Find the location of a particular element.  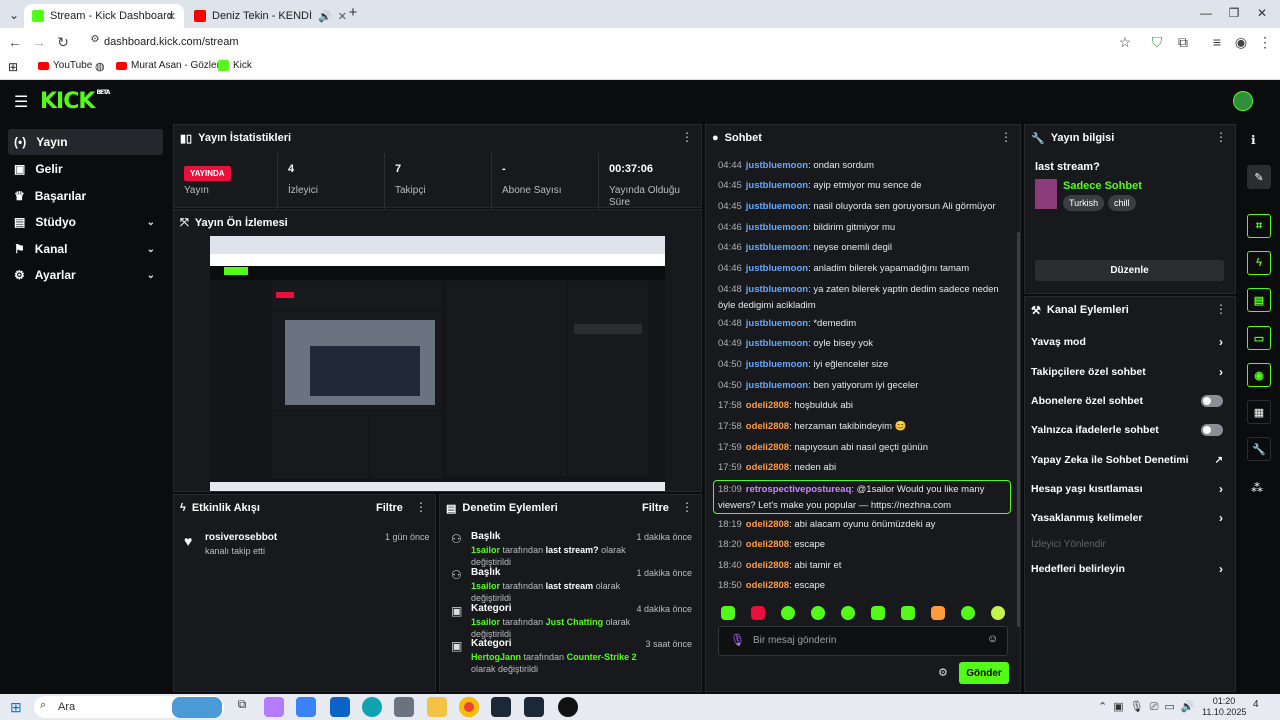

browser-tab-kick: Stream - Kick Dashboard ✕ is located at coordinates (104, 16).